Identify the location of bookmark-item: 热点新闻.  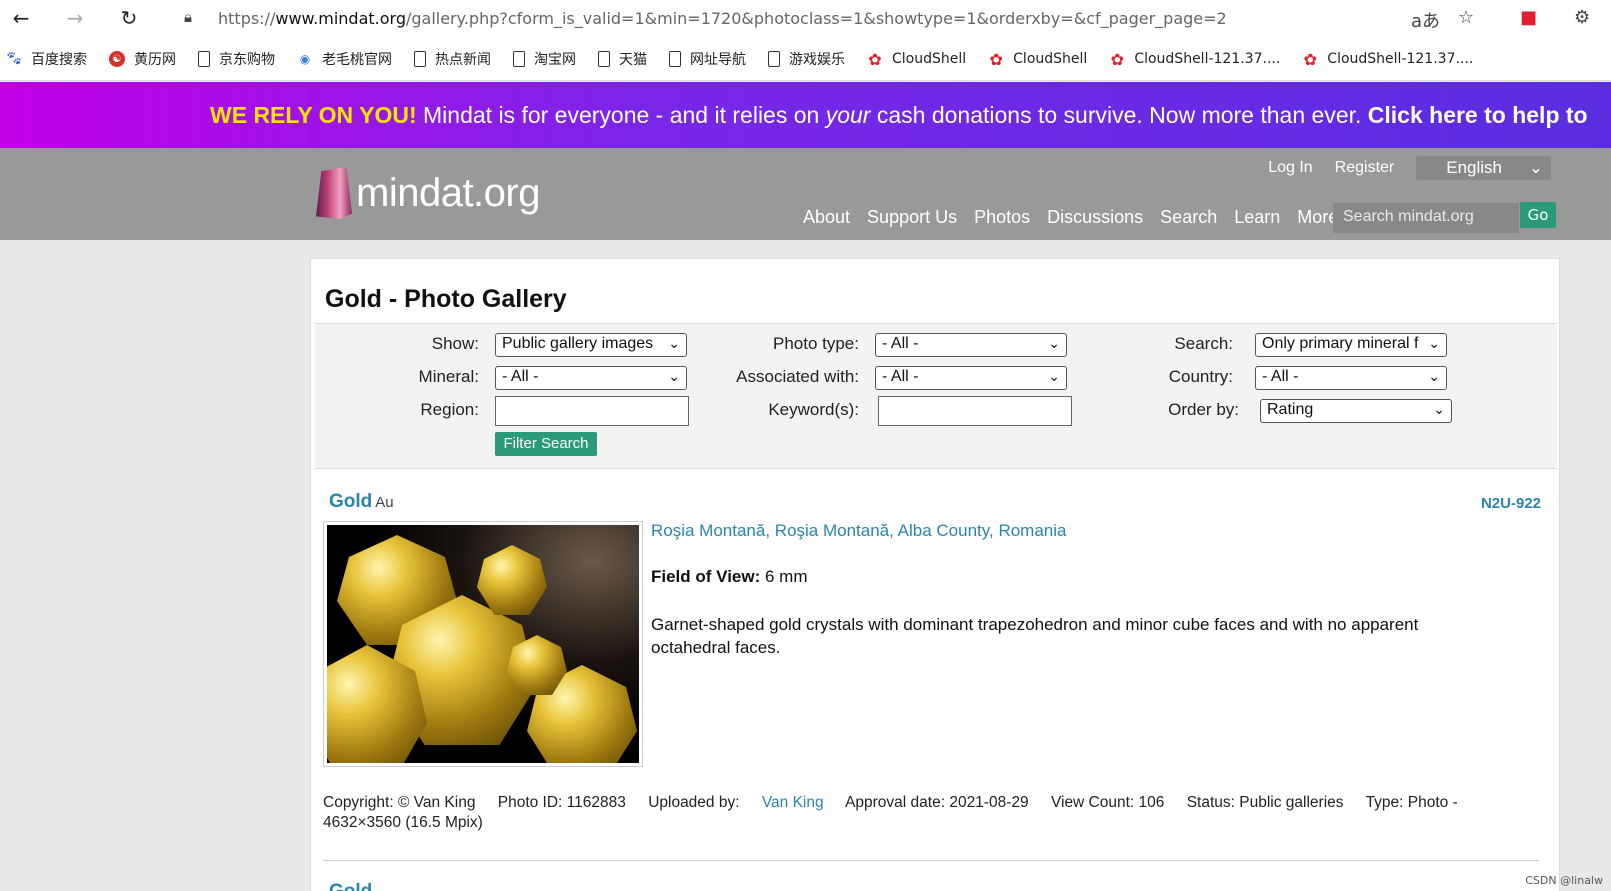
(452, 59).